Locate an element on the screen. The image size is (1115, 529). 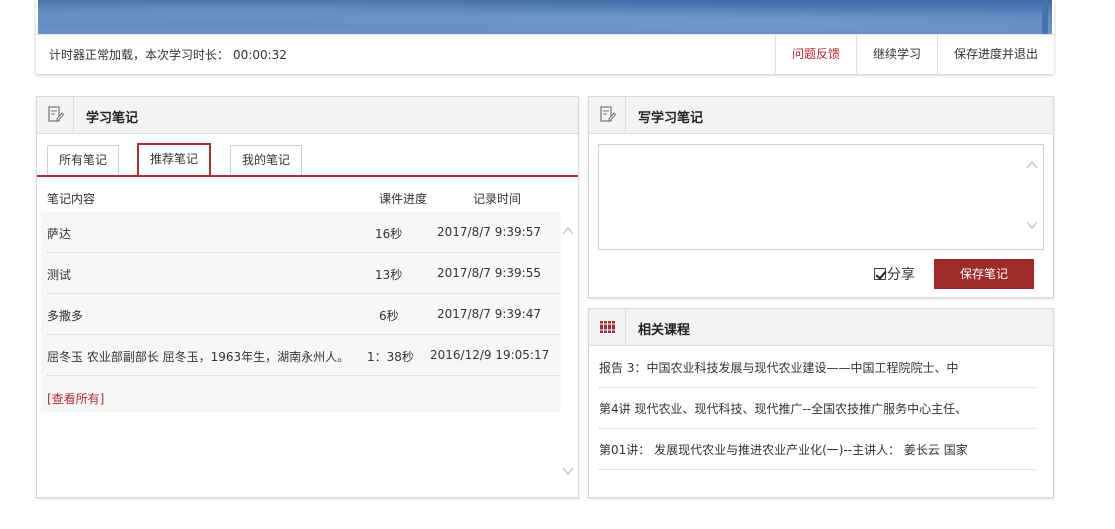
notes-tabs: 所有笔记 推荐笔记 我的笔记 is located at coordinates (307, 160).